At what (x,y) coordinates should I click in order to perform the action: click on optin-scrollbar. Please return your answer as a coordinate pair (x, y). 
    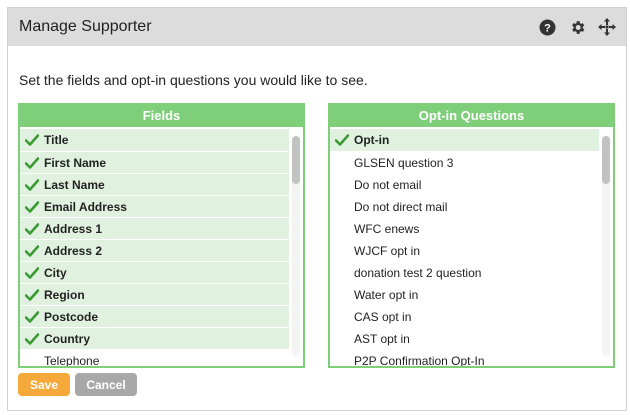
    Looking at the image, I should click on (606, 246).